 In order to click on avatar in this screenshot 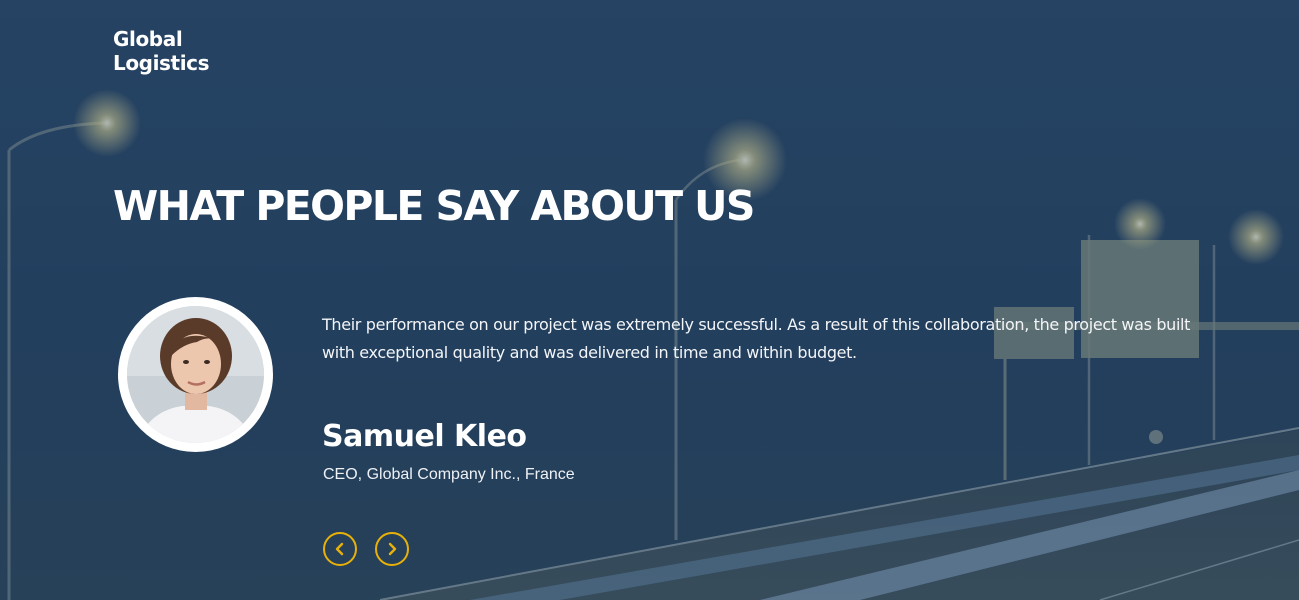, I will do `click(195, 374)`.